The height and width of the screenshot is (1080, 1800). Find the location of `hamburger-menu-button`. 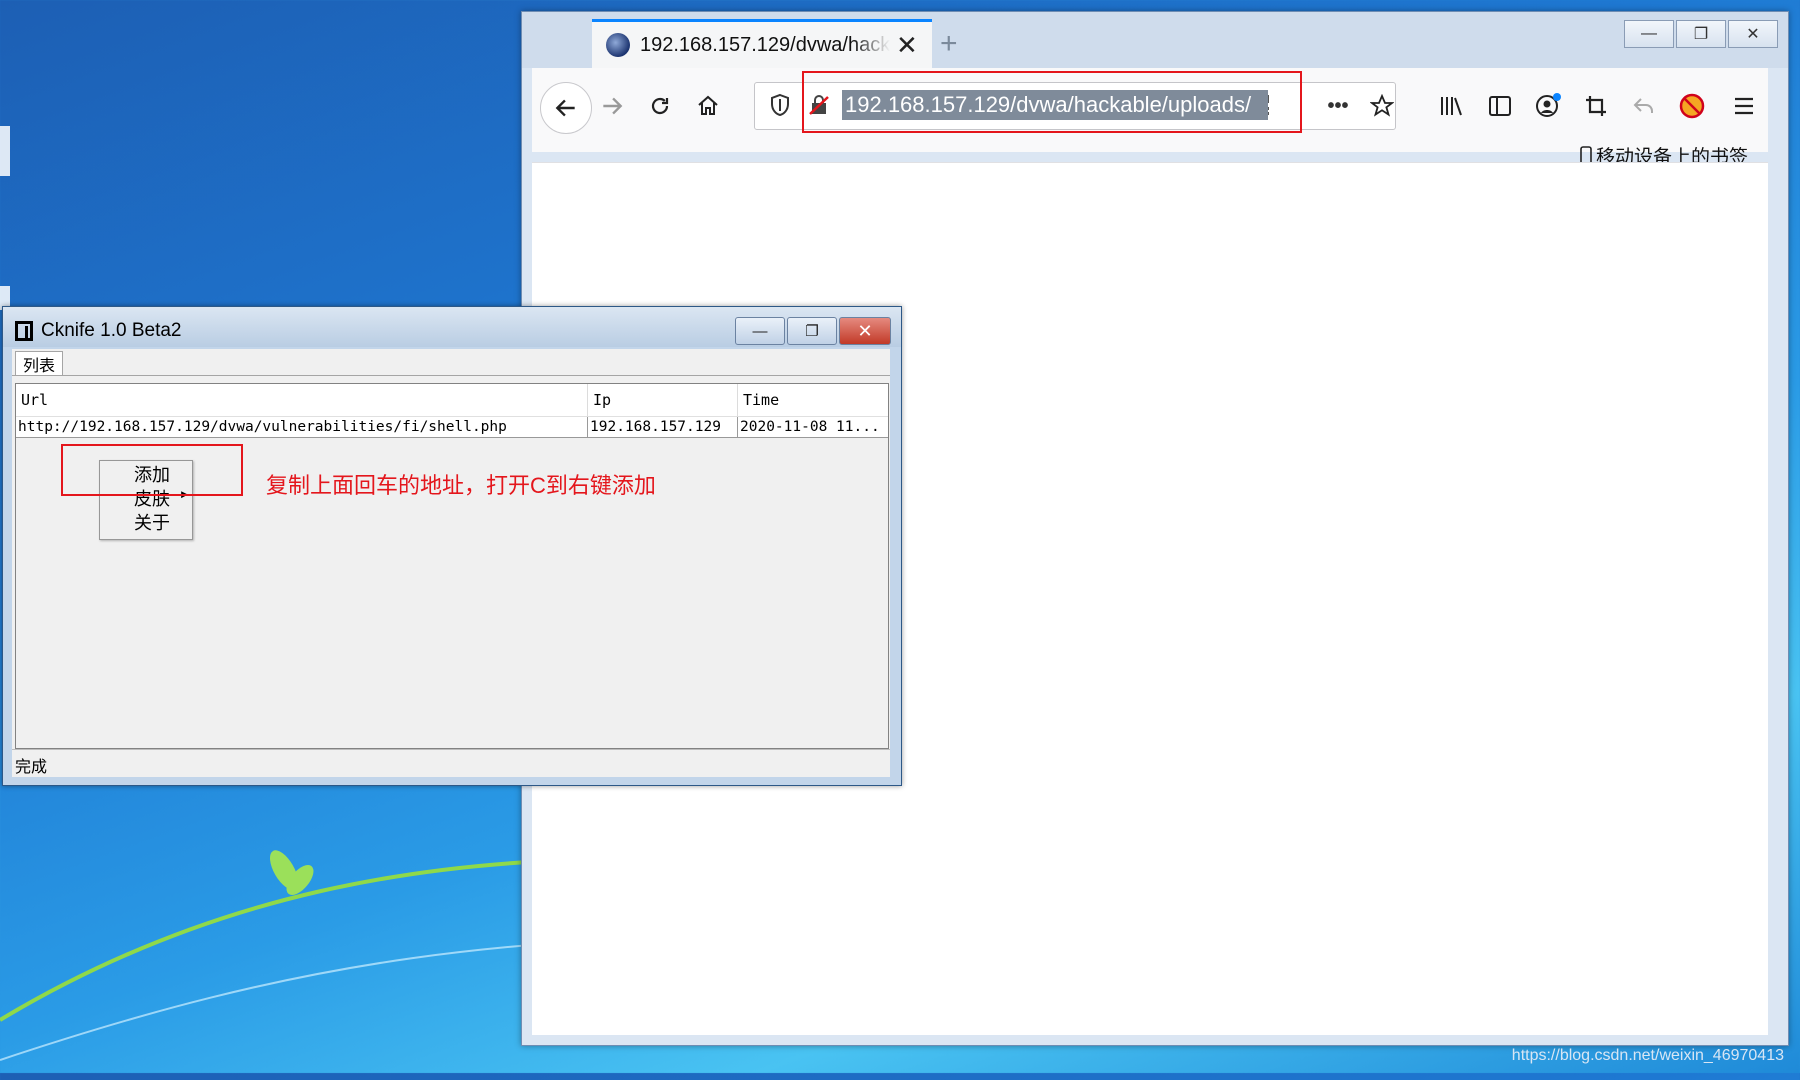

hamburger-menu-button is located at coordinates (1744, 106).